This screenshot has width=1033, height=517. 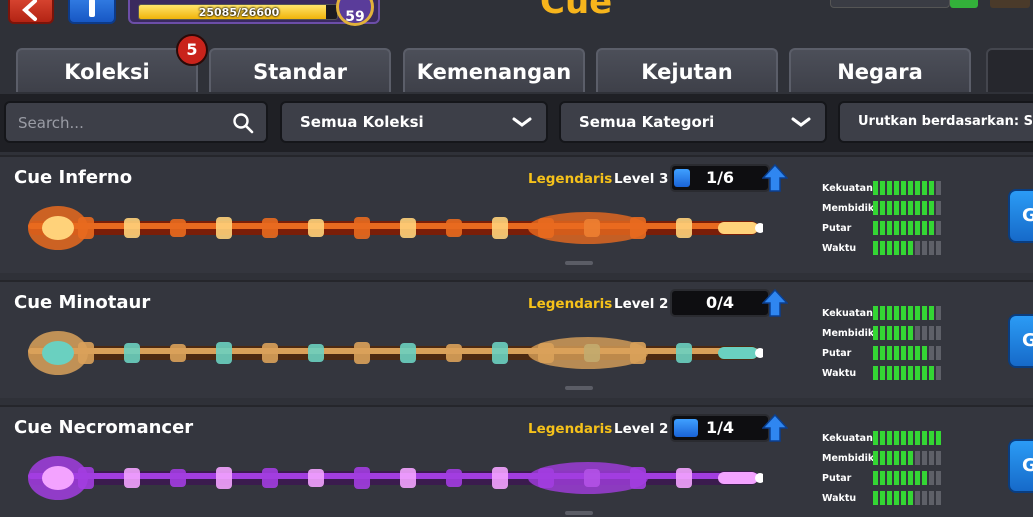 I want to click on collection-dropdown: Semua Koleksi, so click(x=414, y=122).